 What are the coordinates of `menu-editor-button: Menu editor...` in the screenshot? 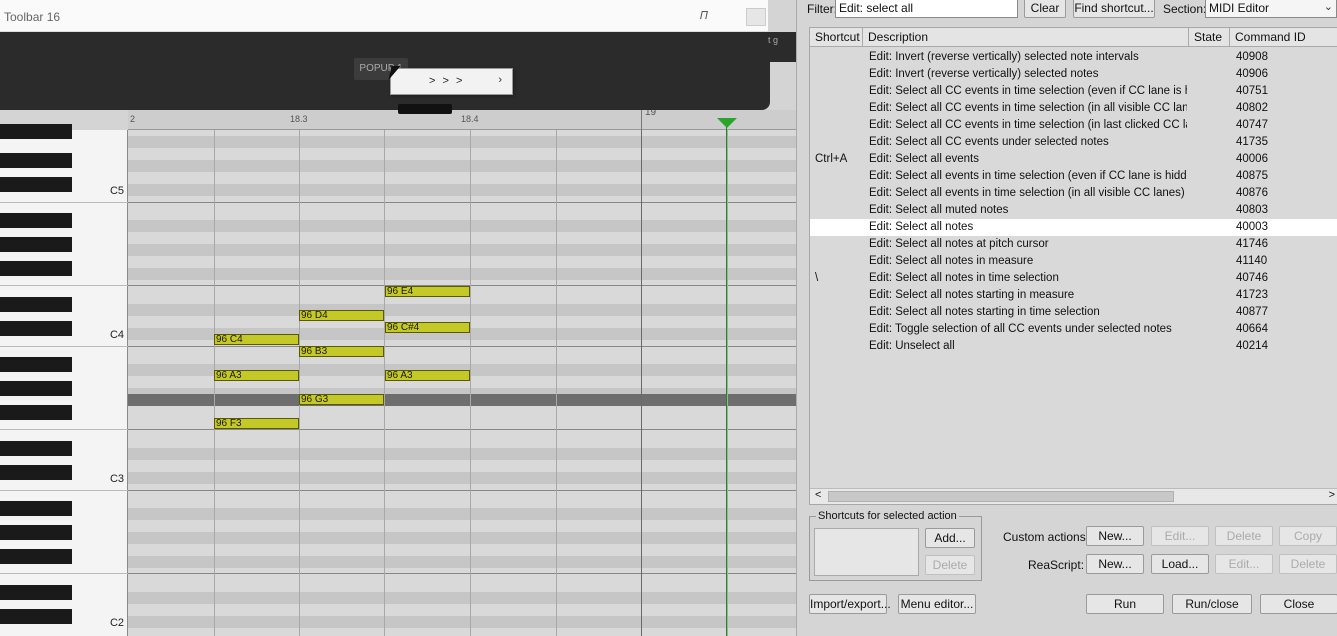 It's located at (937, 604).